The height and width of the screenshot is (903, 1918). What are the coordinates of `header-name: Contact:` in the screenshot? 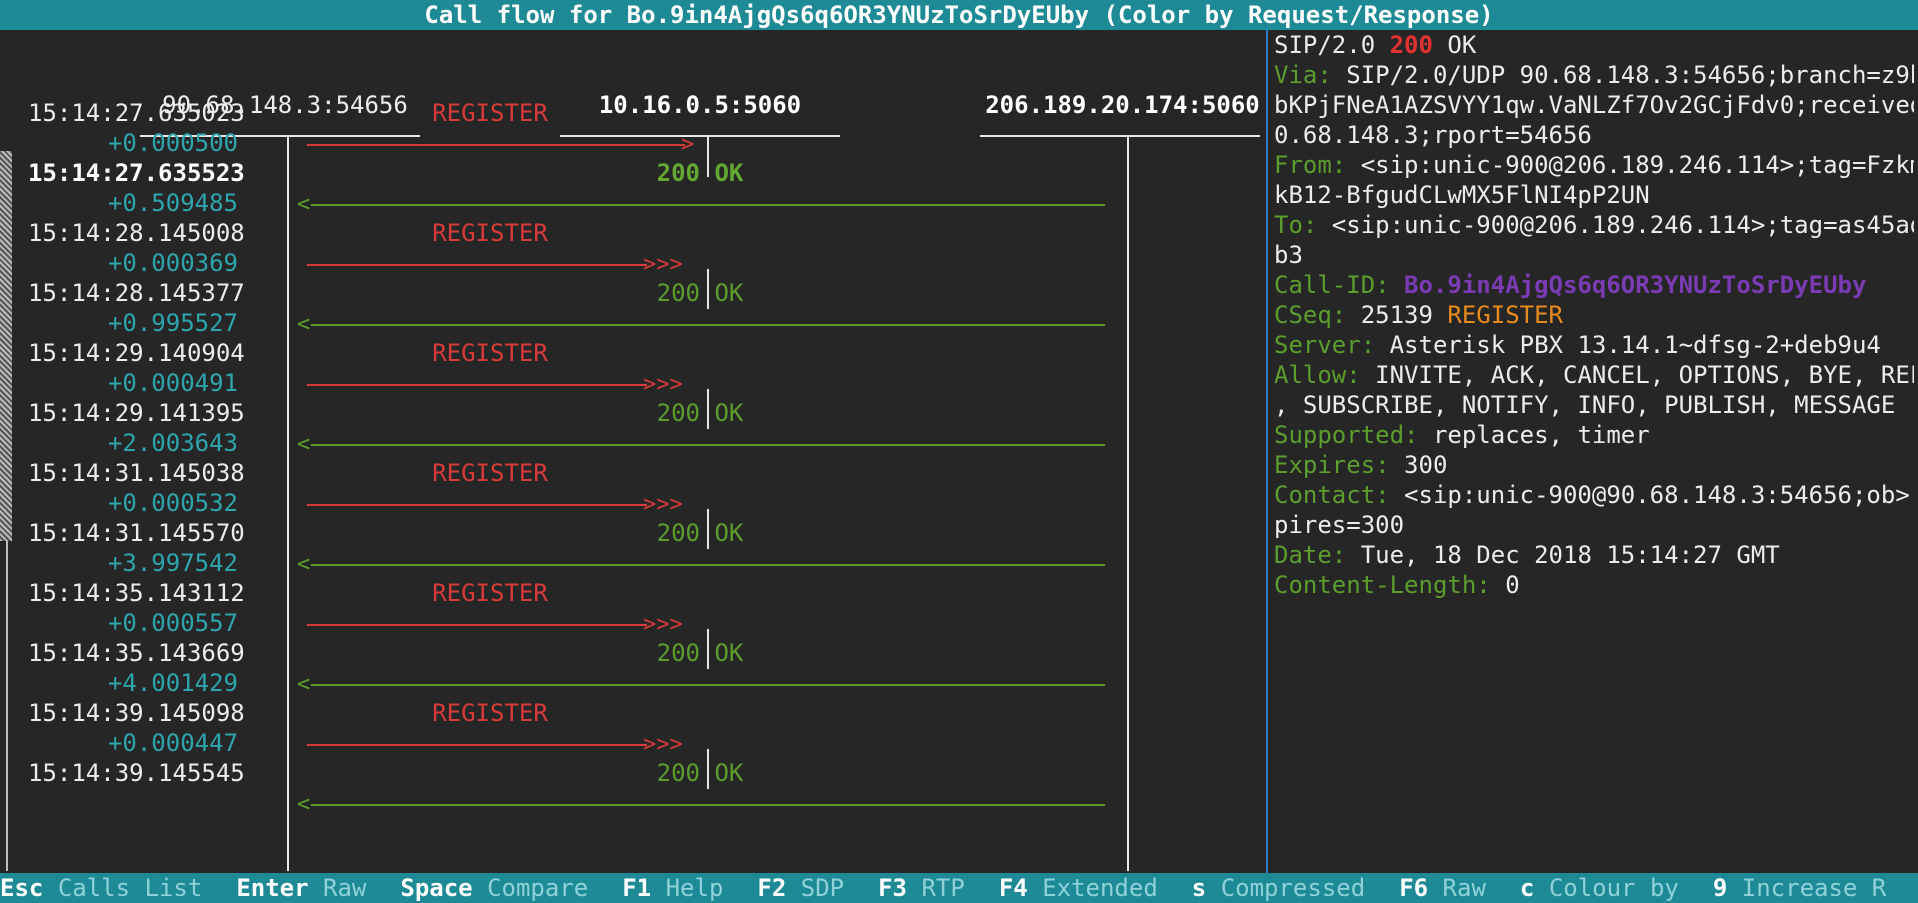 It's located at (1332, 495).